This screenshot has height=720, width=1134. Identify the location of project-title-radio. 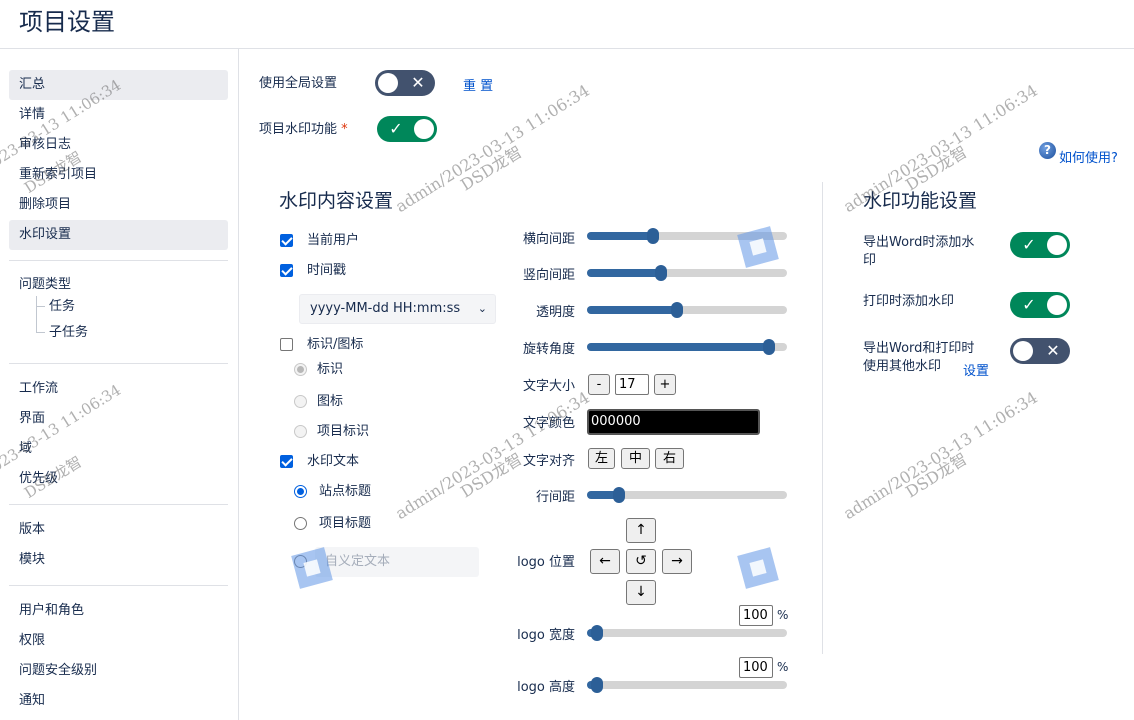
(300, 523).